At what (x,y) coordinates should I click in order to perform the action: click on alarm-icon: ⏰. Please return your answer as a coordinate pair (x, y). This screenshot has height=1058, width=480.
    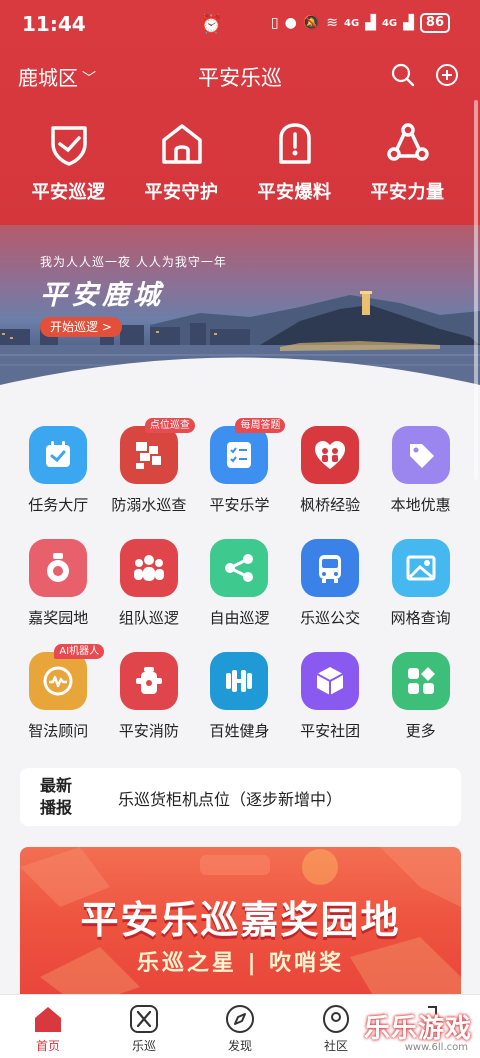
    Looking at the image, I should click on (211, 24).